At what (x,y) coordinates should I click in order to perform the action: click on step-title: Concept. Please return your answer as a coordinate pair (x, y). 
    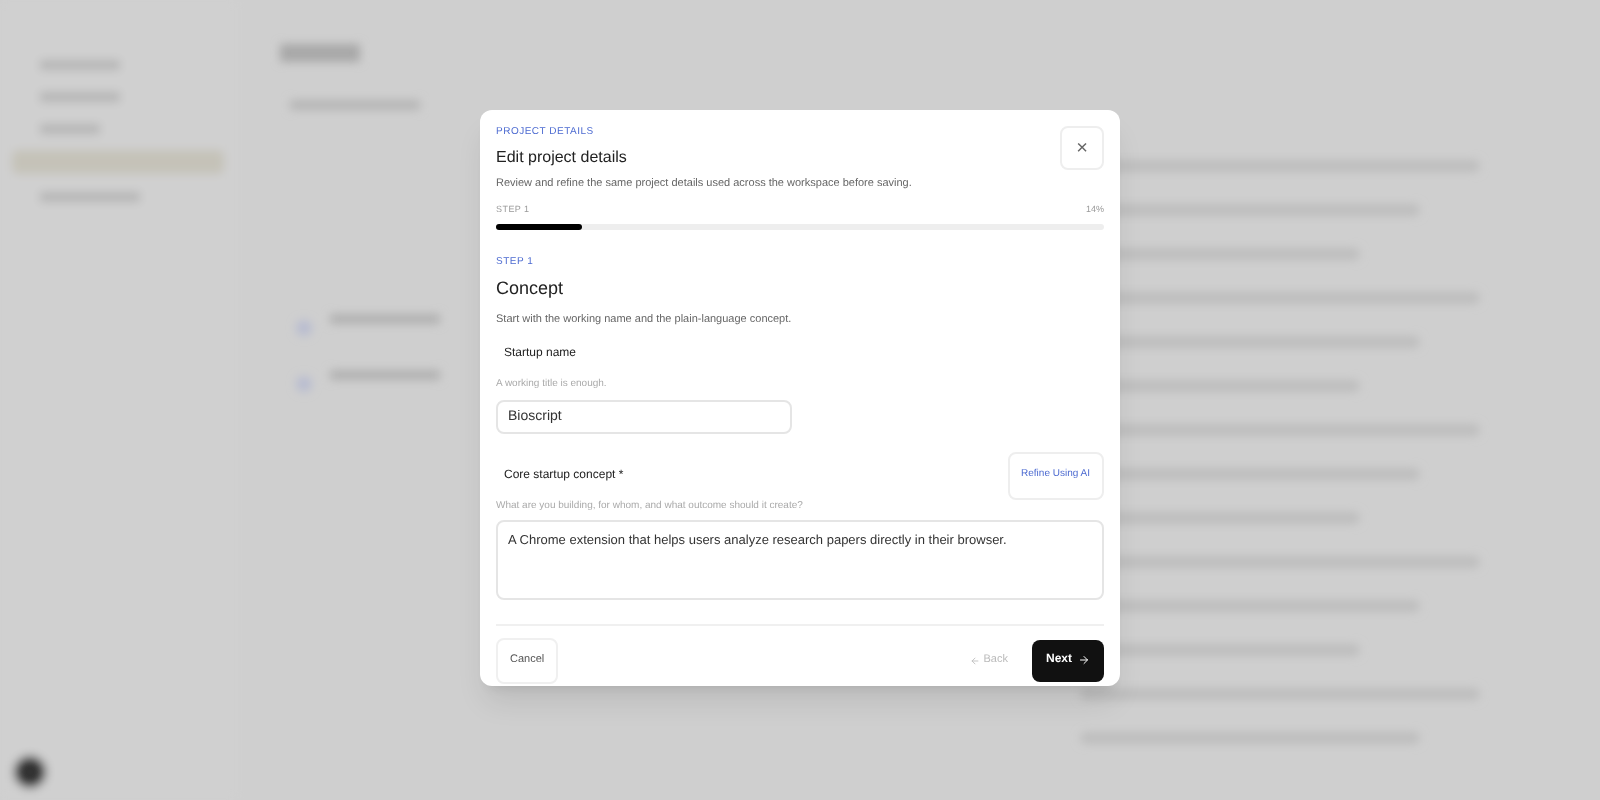
    Looking at the image, I should click on (531, 289).